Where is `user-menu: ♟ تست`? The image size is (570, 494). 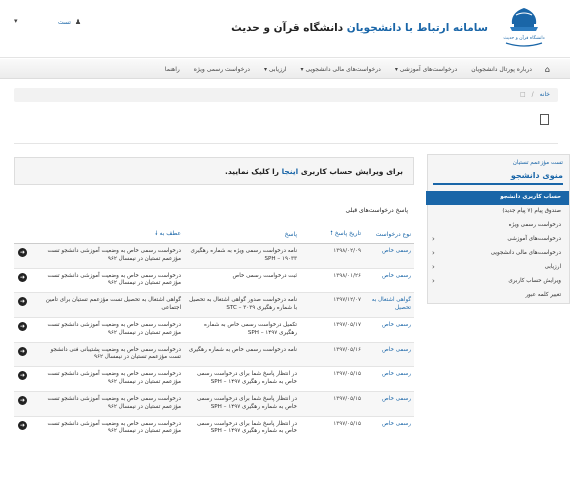 user-menu: ♟ تست is located at coordinates (69, 22).